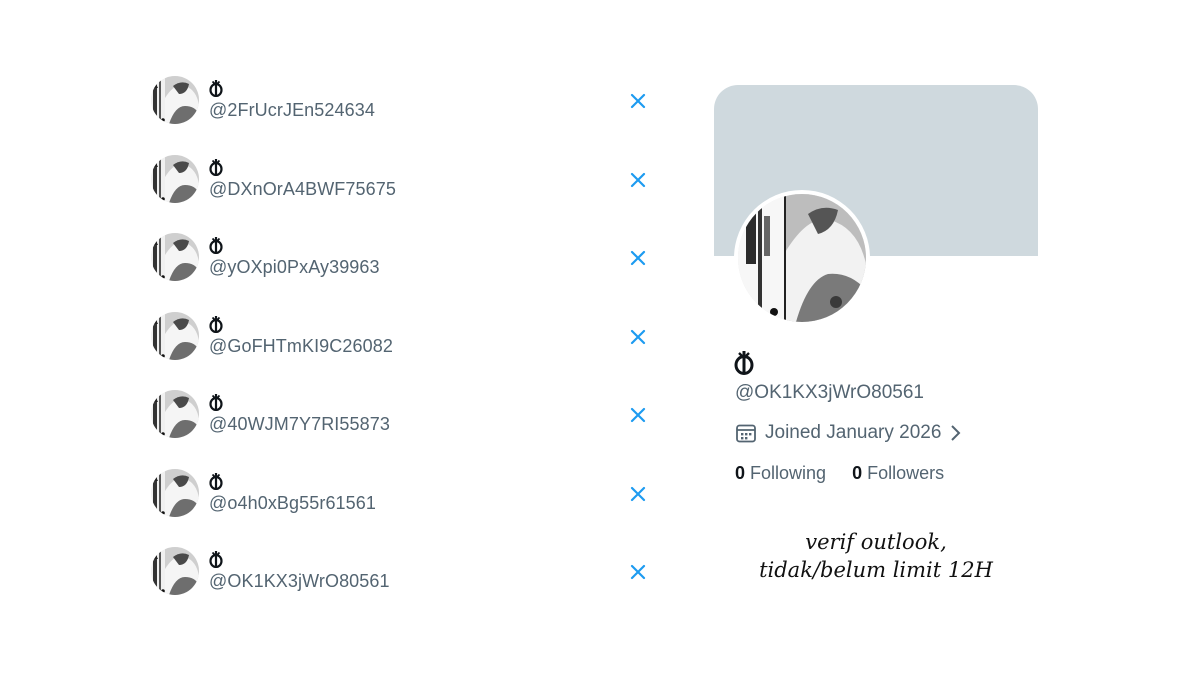 The width and height of the screenshot is (1200, 675). Describe the element at coordinates (740, 473) in the screenshot. I see `following-count: 0` at that location.